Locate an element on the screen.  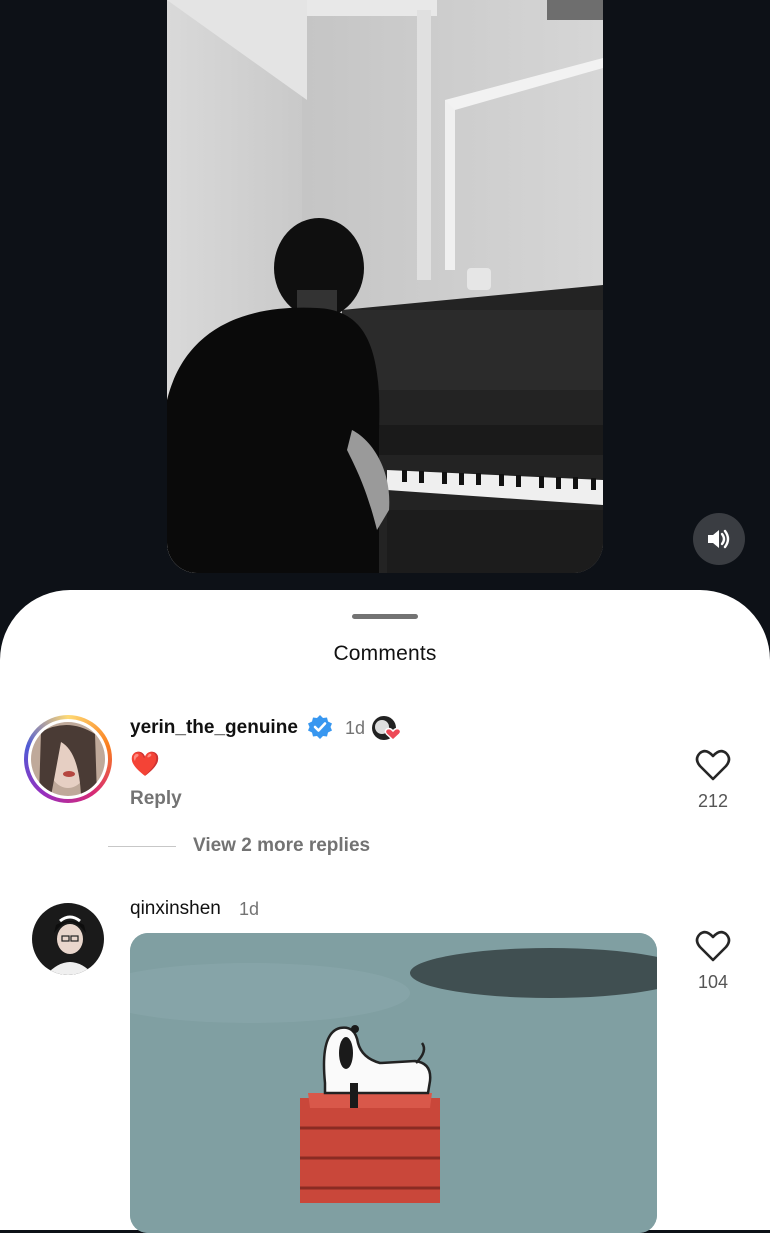
replies-divider is located at coordinates (142, 846).